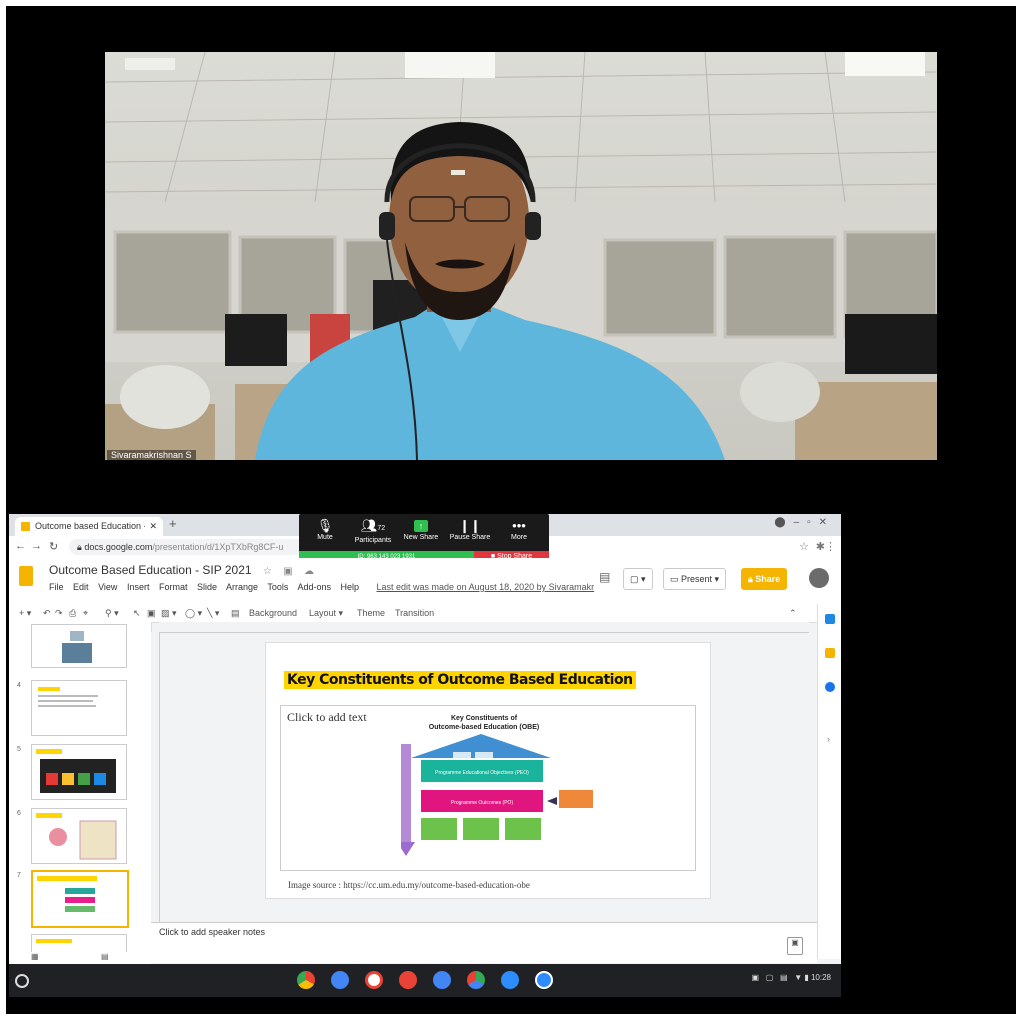 This screenshot has height=1019, width=1021. Describe the element at coordinates (371, 613) in the screenshot. I see `theme-button: Theme` at that location.